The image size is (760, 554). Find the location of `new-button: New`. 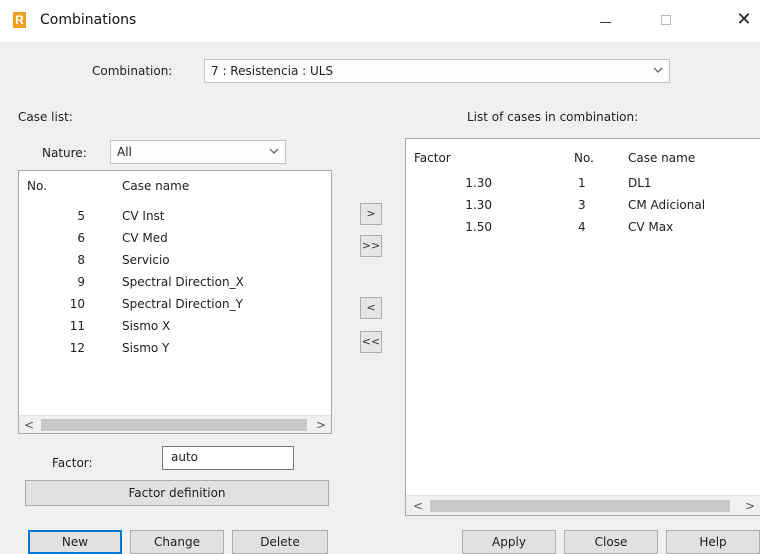

new-button: New is located at coordinates (75, 542).